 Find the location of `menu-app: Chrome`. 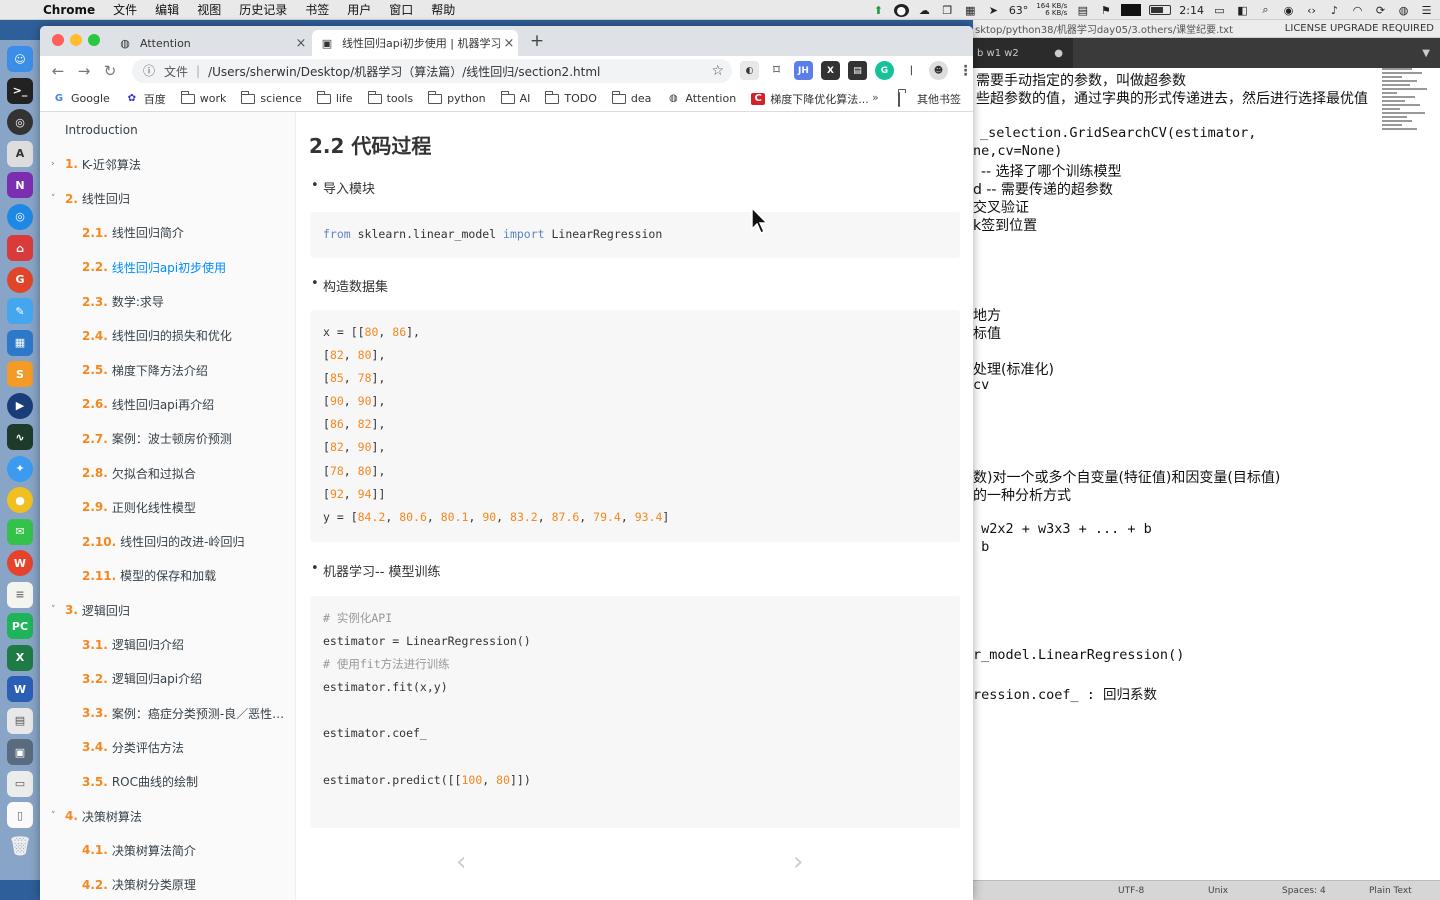

menu-app: Chrome is located at coordinates (69, 10).